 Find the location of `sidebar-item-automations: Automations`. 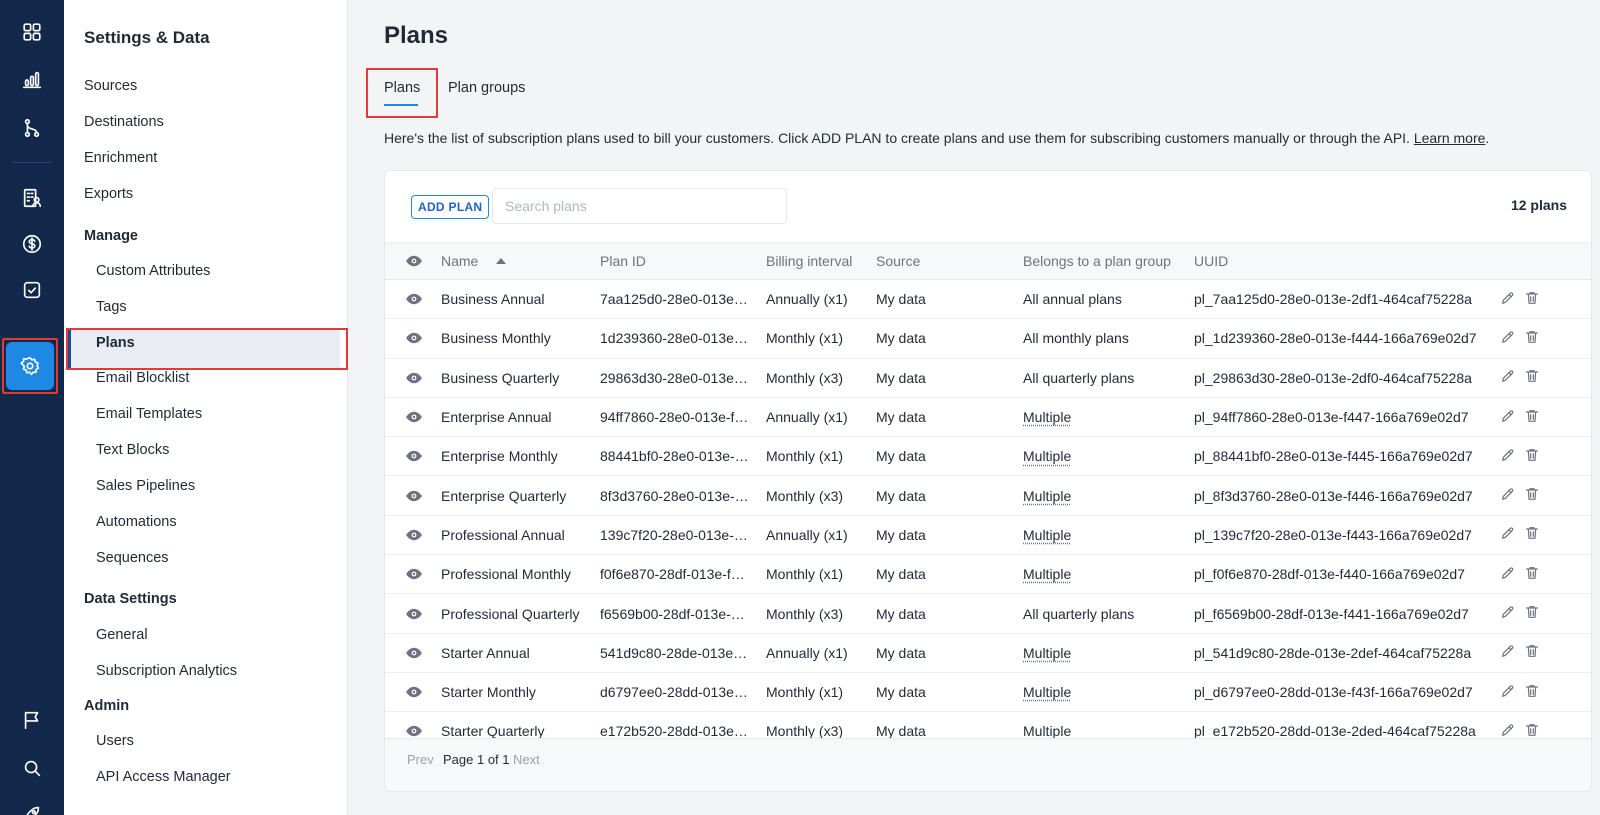

sidebar-item-automations: Automations is located at coordinates (136, 522).